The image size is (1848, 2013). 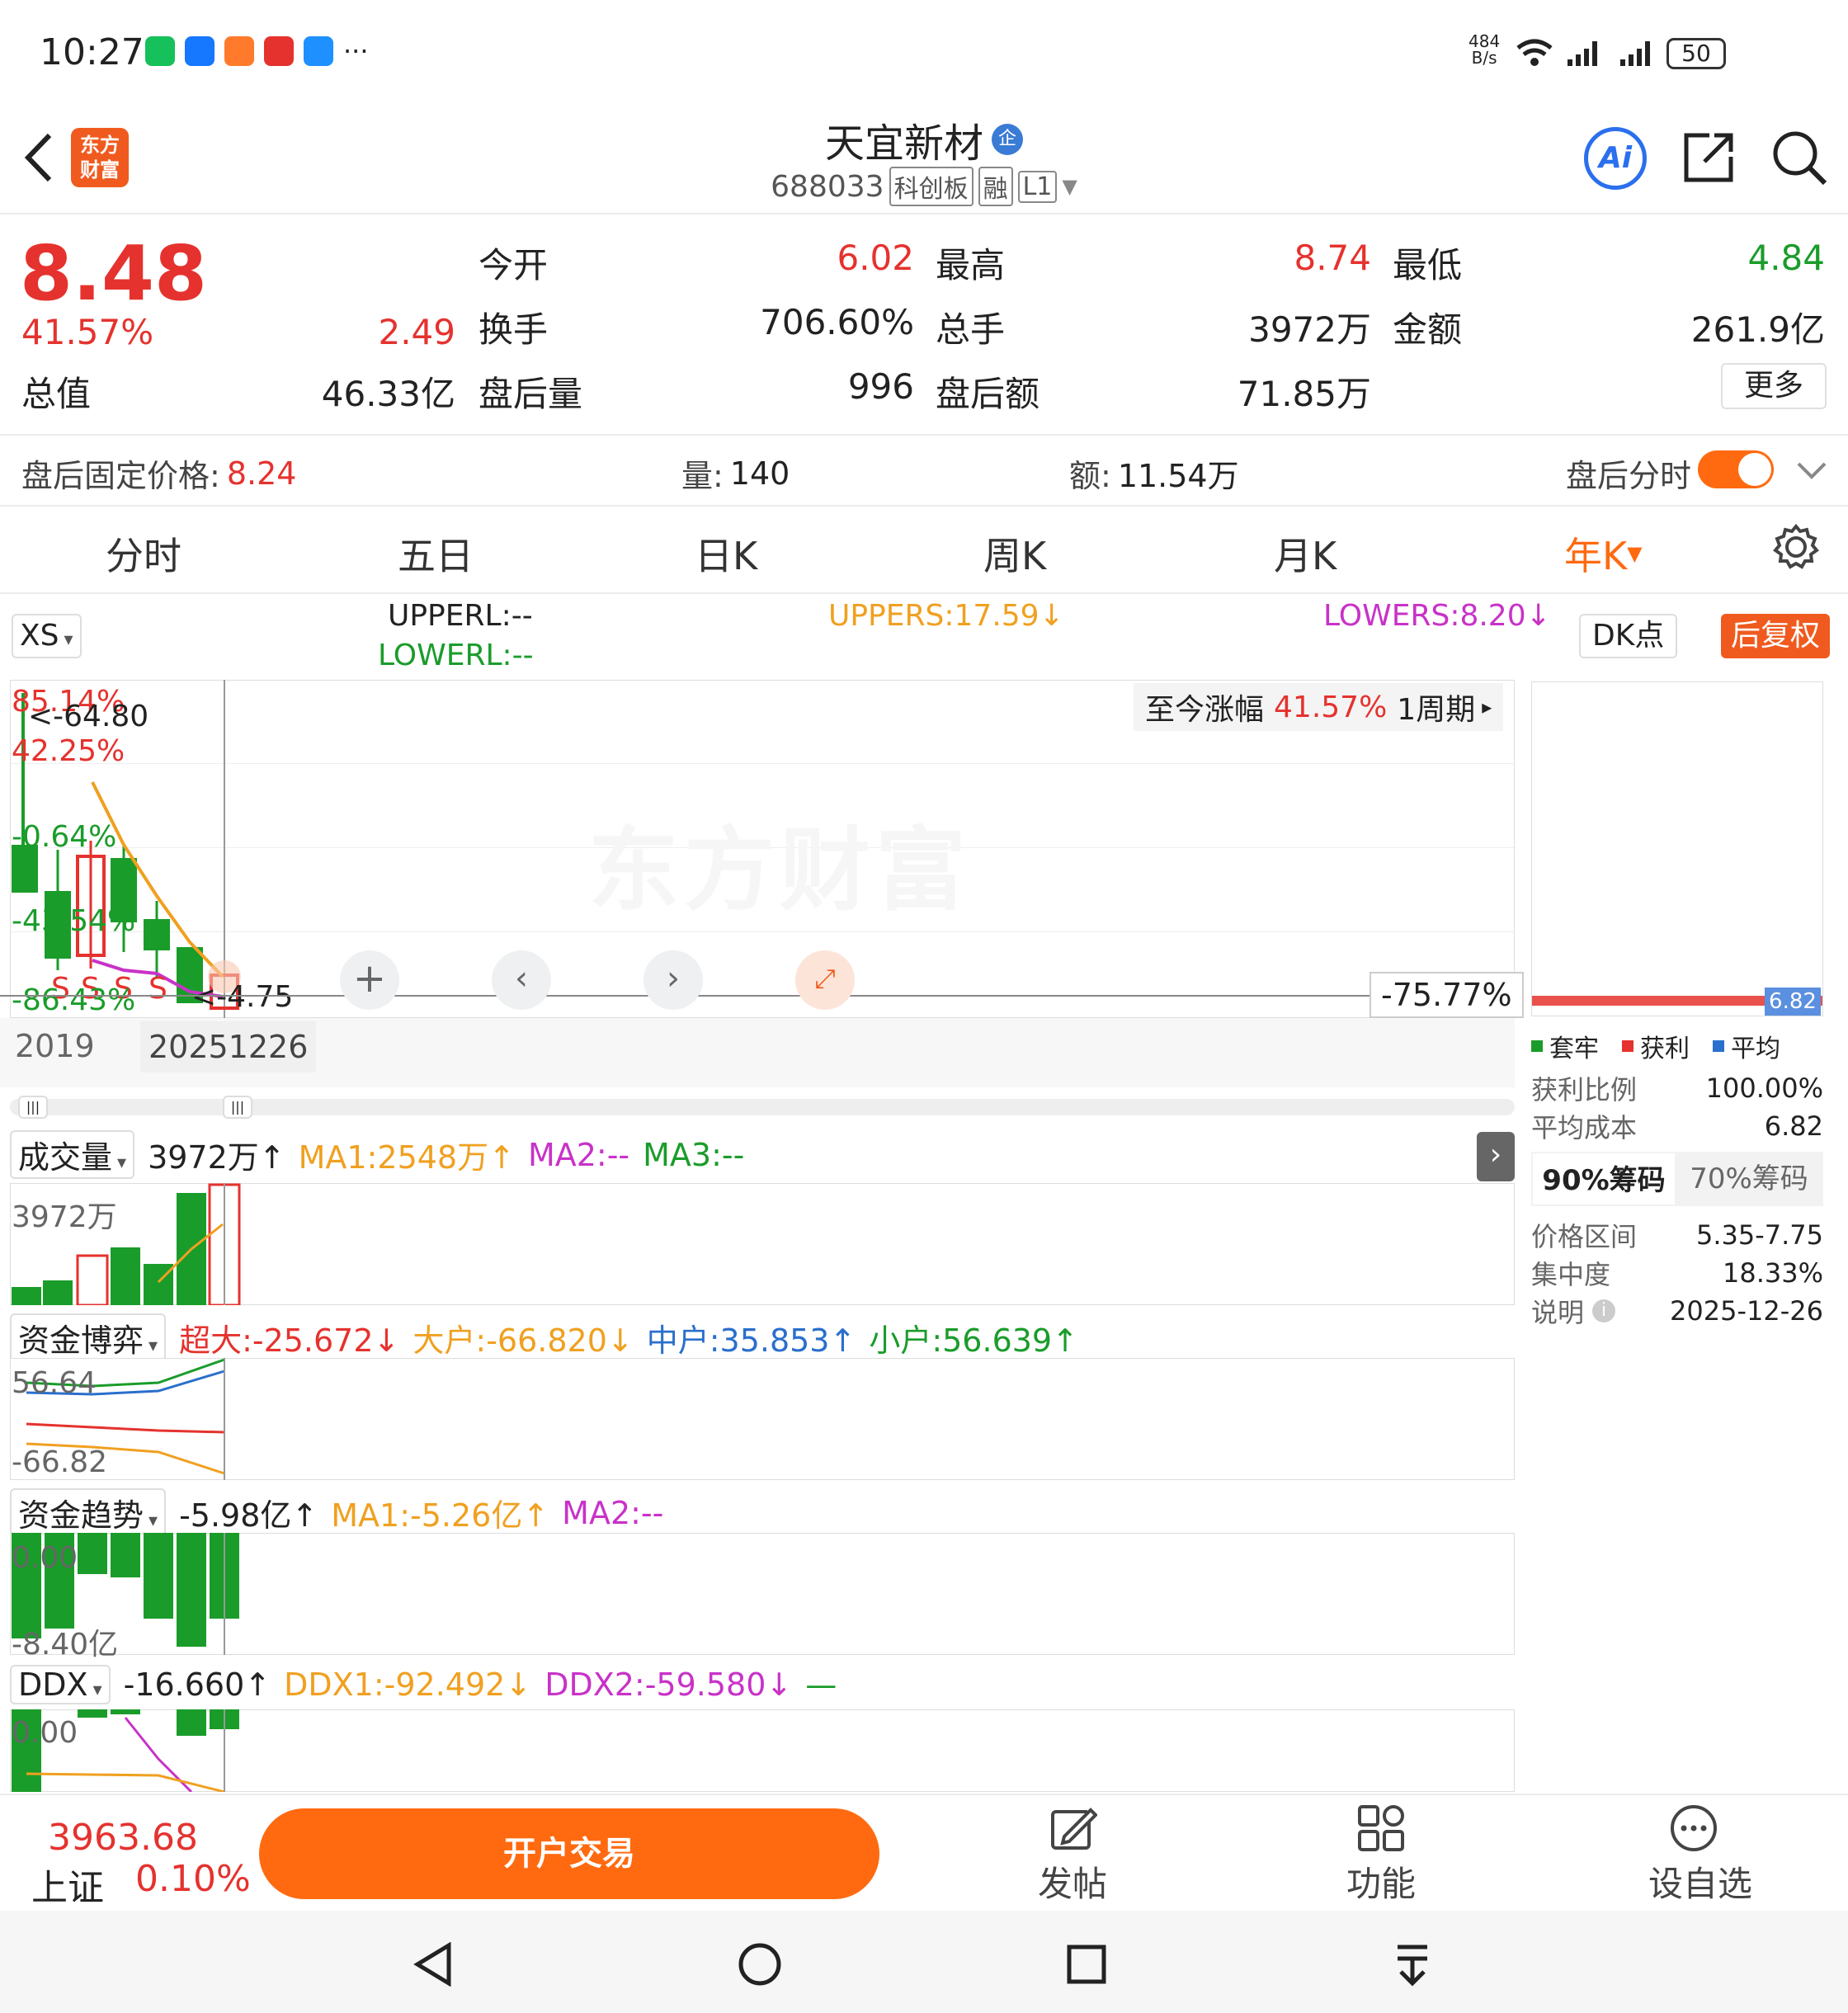 I want to click on nav-menu-icon, so click(x=1412, y=1964).